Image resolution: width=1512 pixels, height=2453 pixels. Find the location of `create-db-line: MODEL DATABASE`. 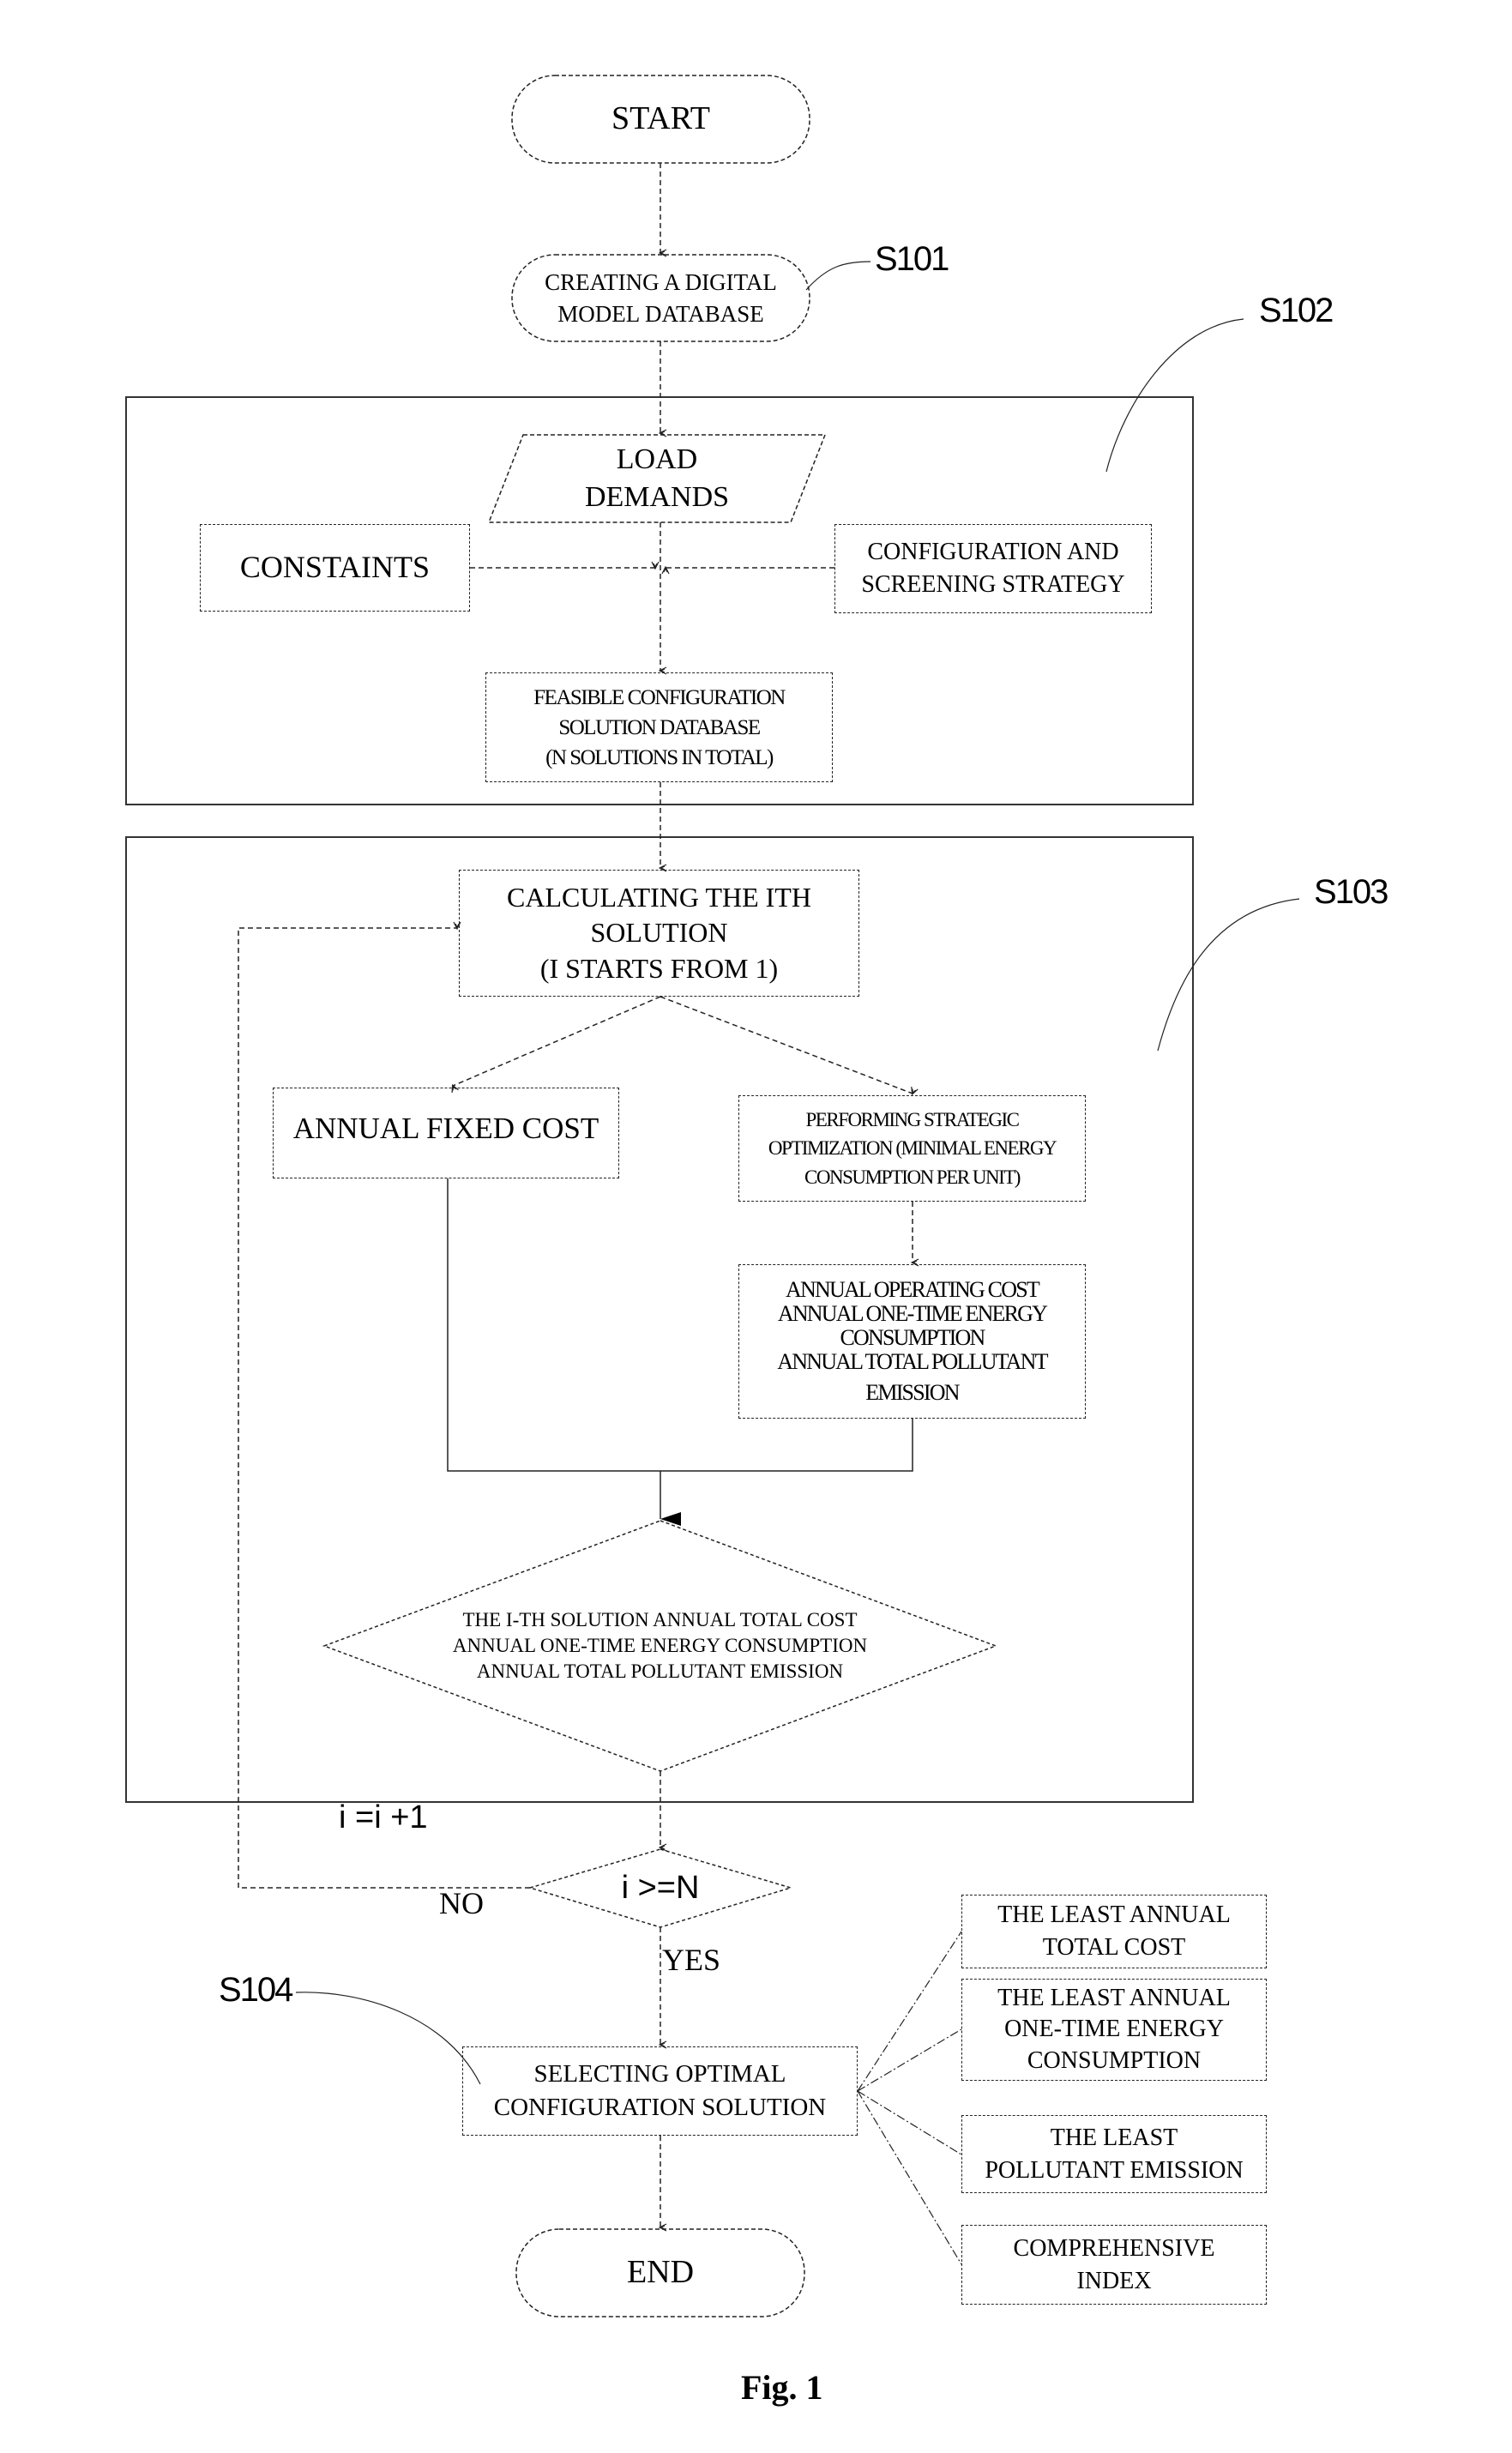

create-db-line: MODEL DATABASE is located at coordinates (660, 313).